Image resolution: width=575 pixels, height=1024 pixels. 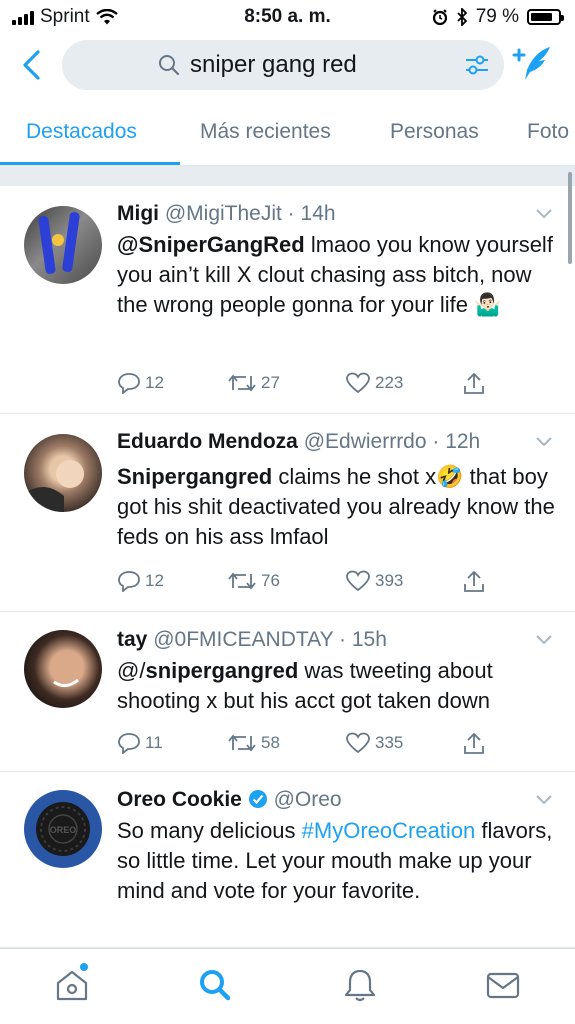 I want to click on tweet-actions: 12 27 223, so click(x=337, y=386).